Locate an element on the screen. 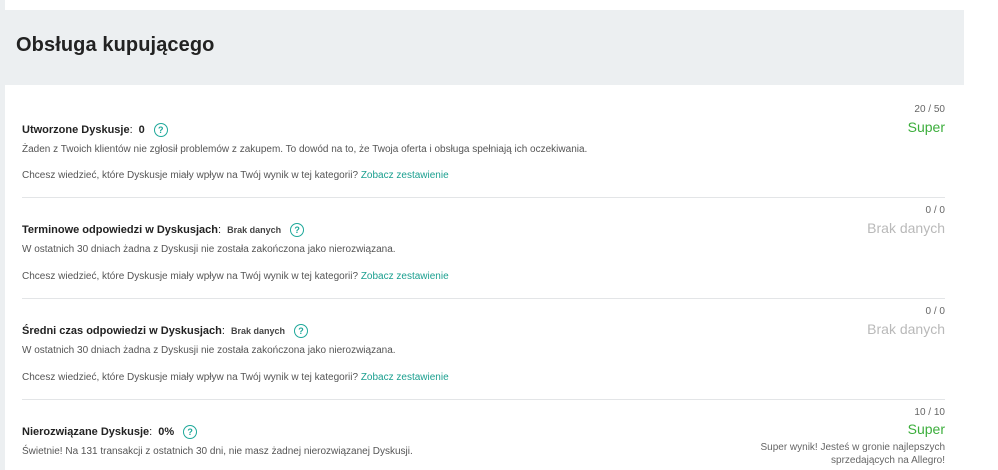  metric-label: Terminowe odpowiedzi w Dyskusjach is located at coordinates (120, 230).